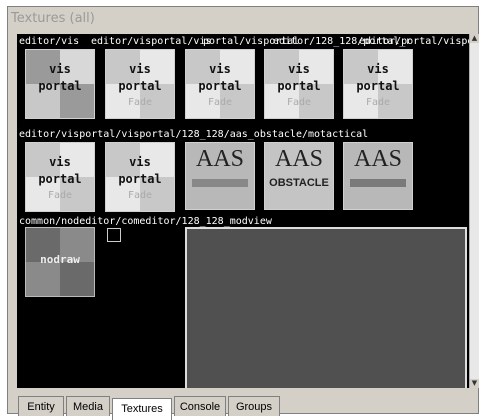 The width and height of the screenshot is (479, 420). Describe the element at coordinates (474, 383) in the screenshot. I see `scroll-down-icon: ▼` at that location.